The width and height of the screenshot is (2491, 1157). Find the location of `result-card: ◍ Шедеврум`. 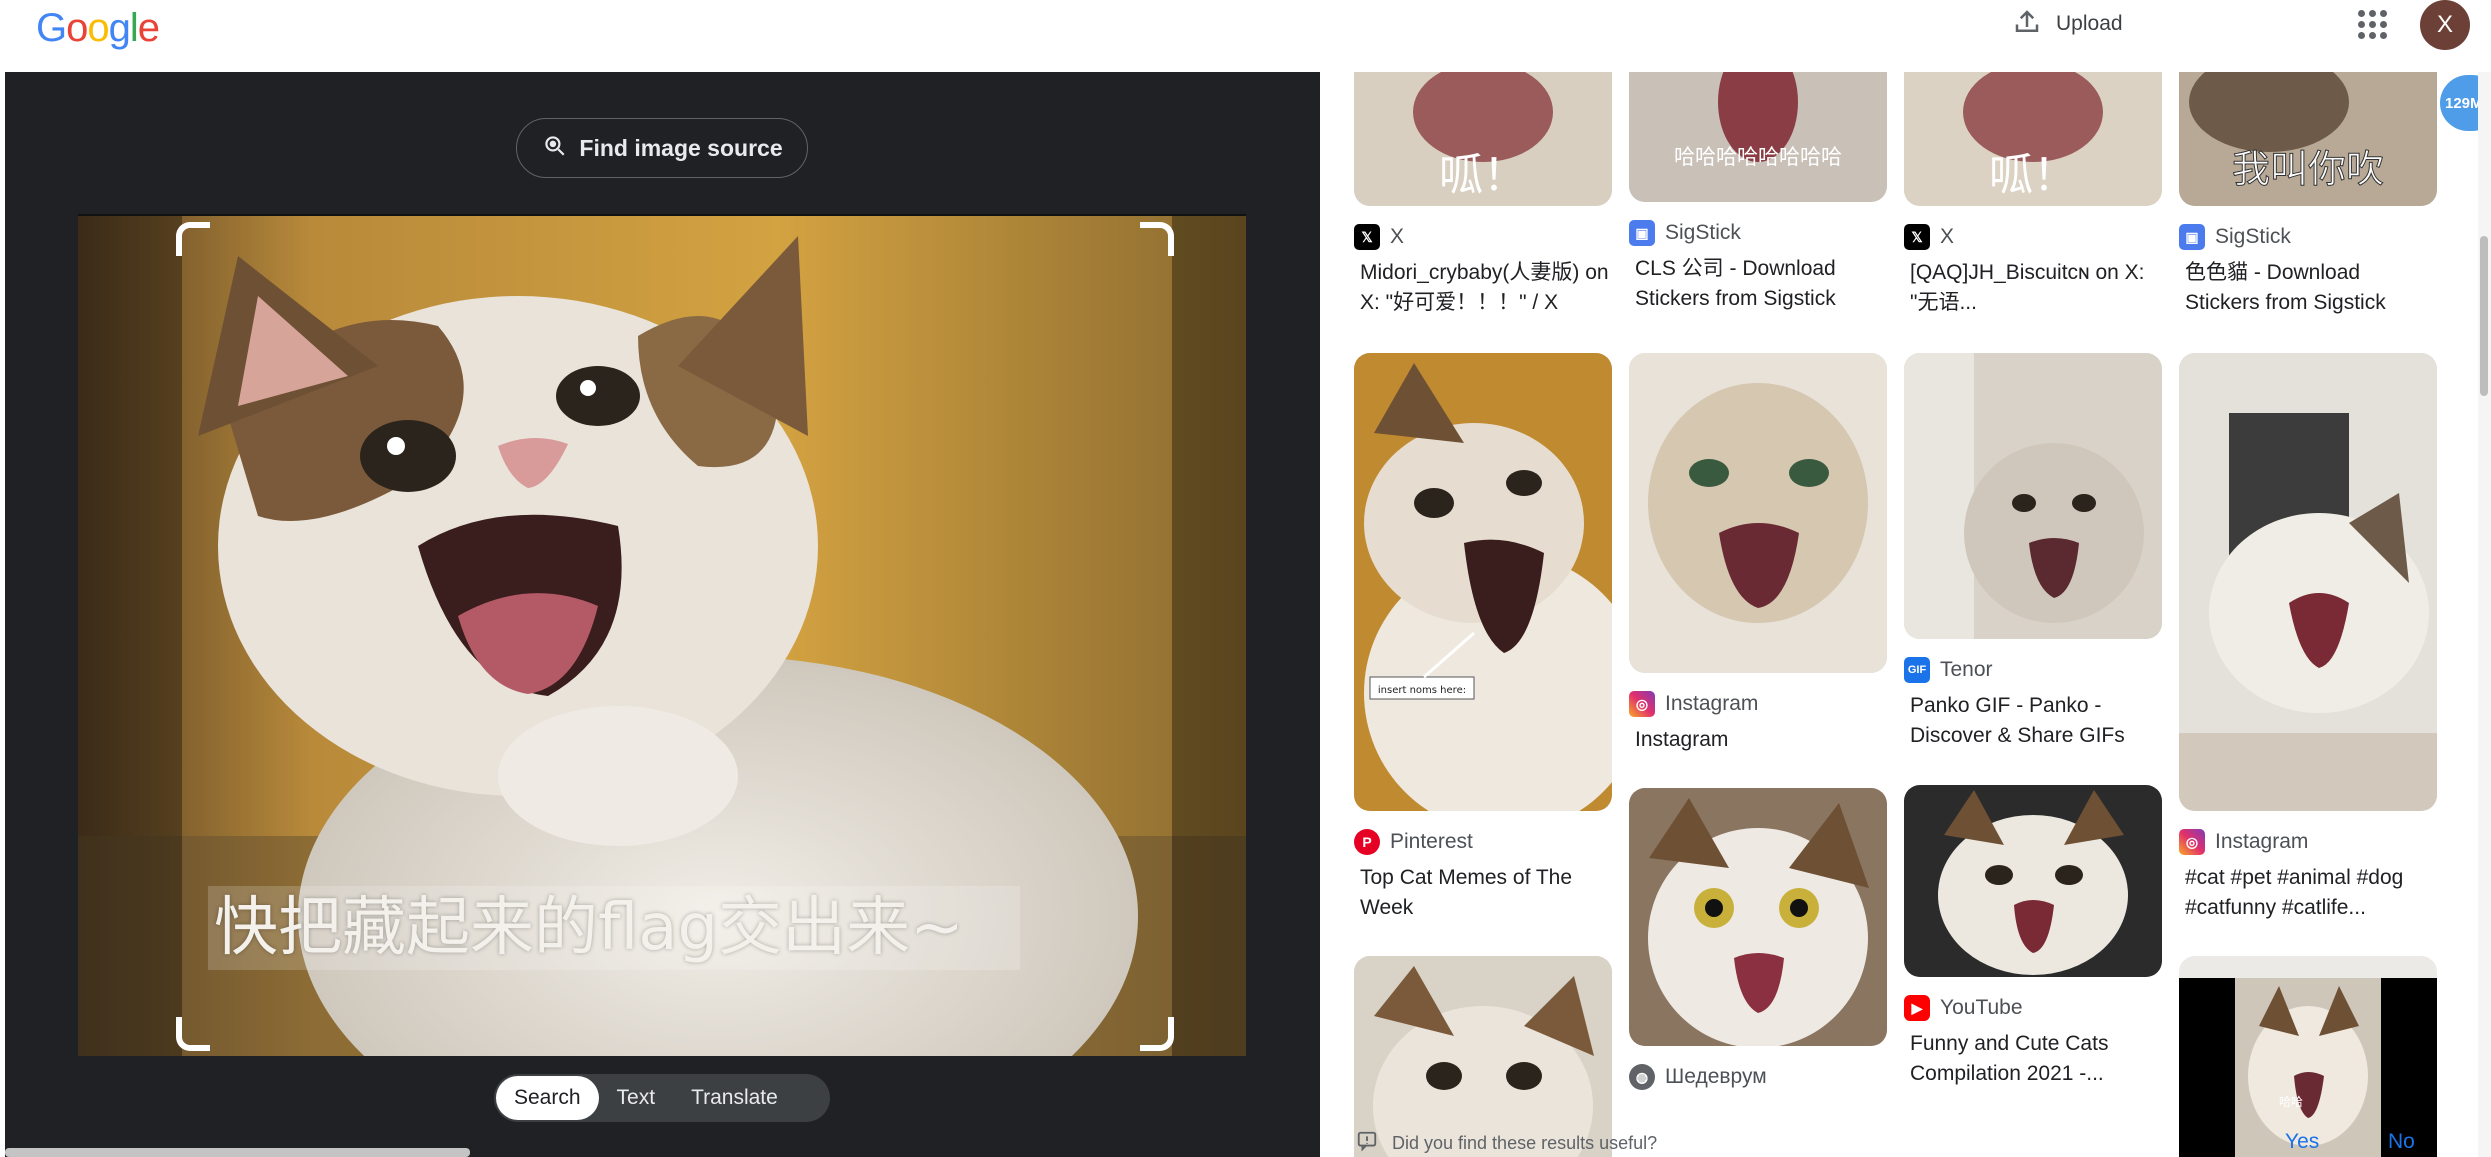

result-card: ◍ Шедеврум is located at coordinates (1758, 939).